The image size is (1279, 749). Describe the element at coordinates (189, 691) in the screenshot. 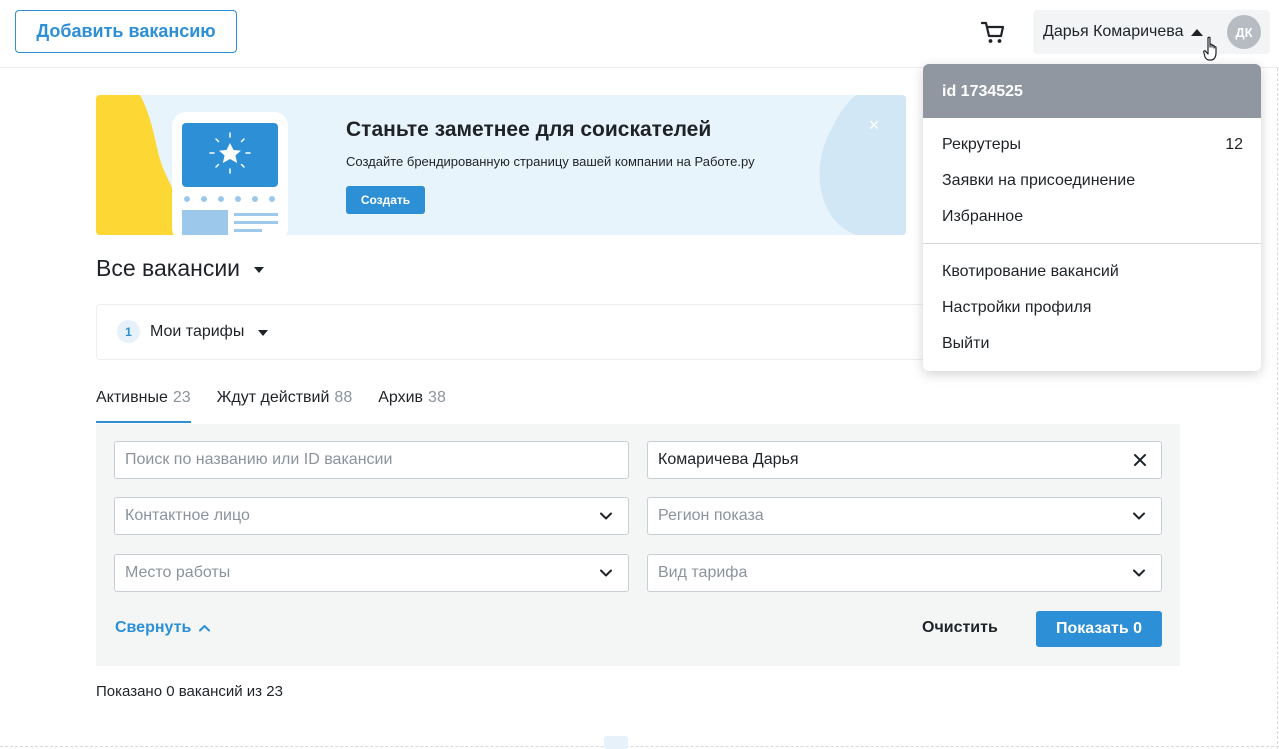

I see `results-summary: Показано 0 вакансий из 23` at that location.